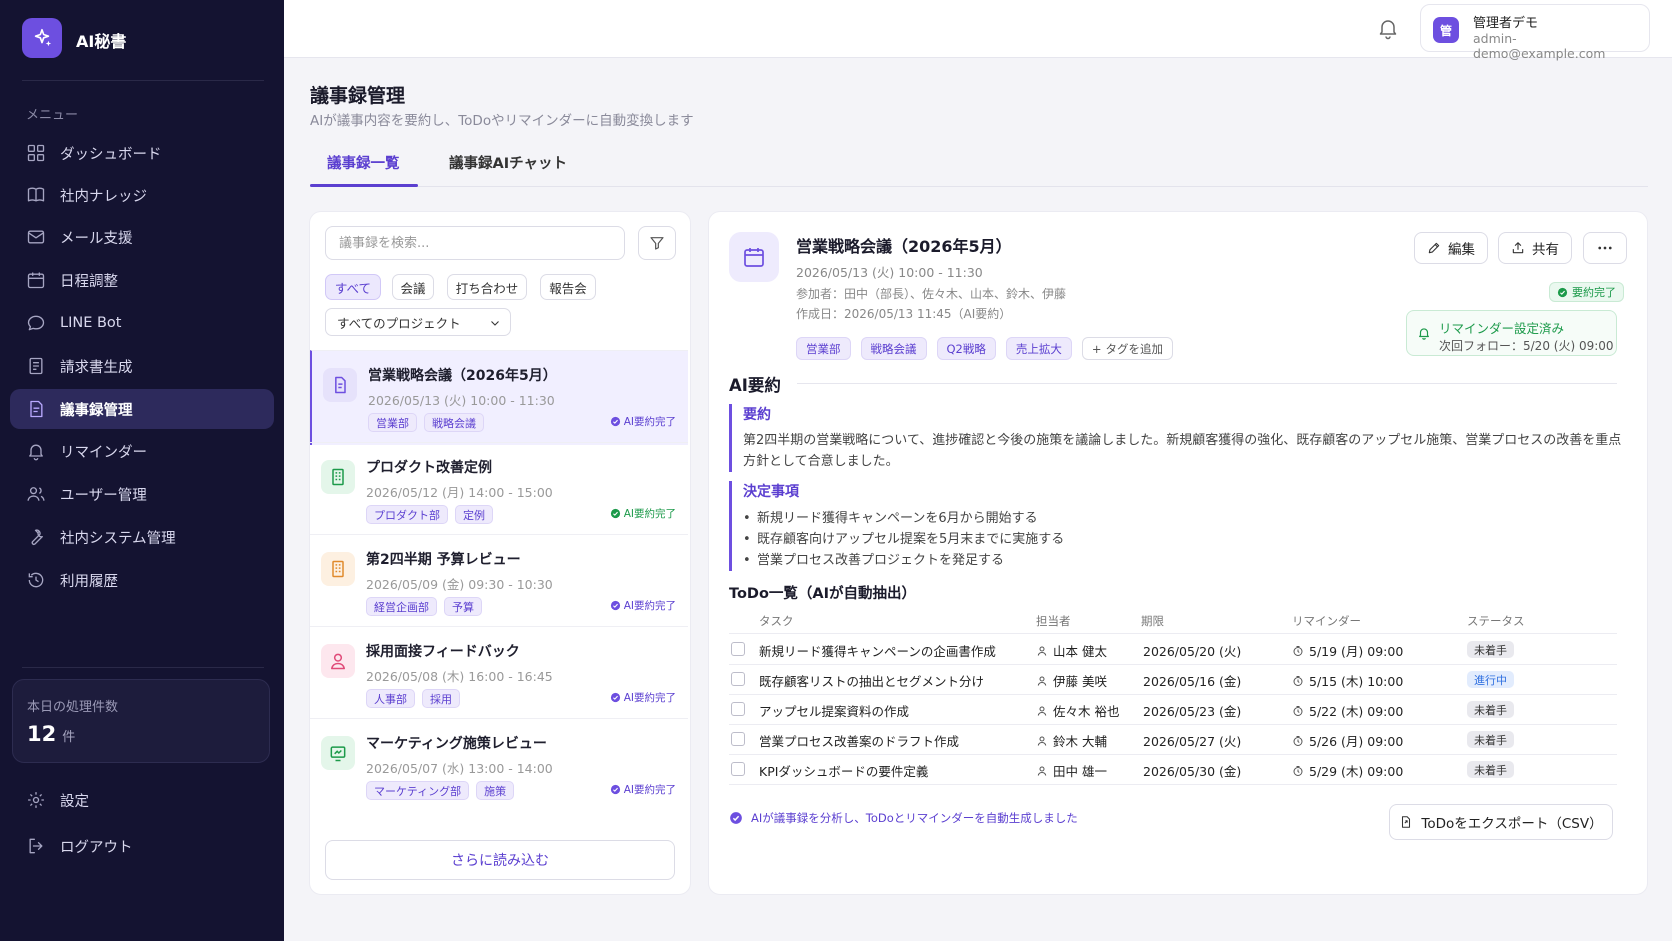 This screenshot has width=1672, height=941. Describe the element at coordinates (966, 348) in the screenshot. I see `tag: Q2戦略` at that location.